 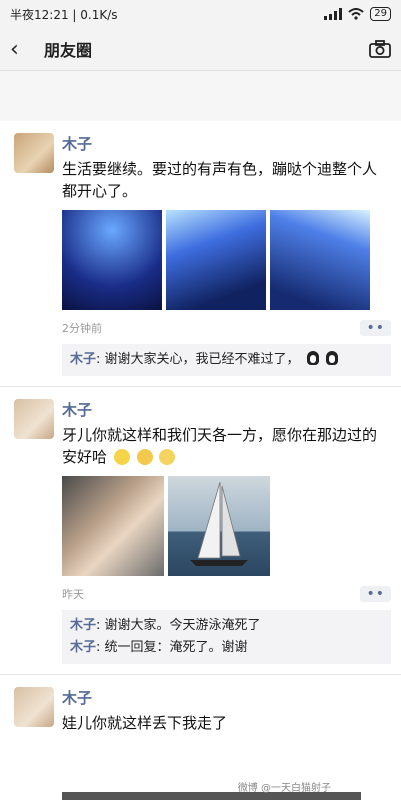 I want to click on comment-text: 谢谢大家关心，我已经不难过了，, so click(x=202, y=359).